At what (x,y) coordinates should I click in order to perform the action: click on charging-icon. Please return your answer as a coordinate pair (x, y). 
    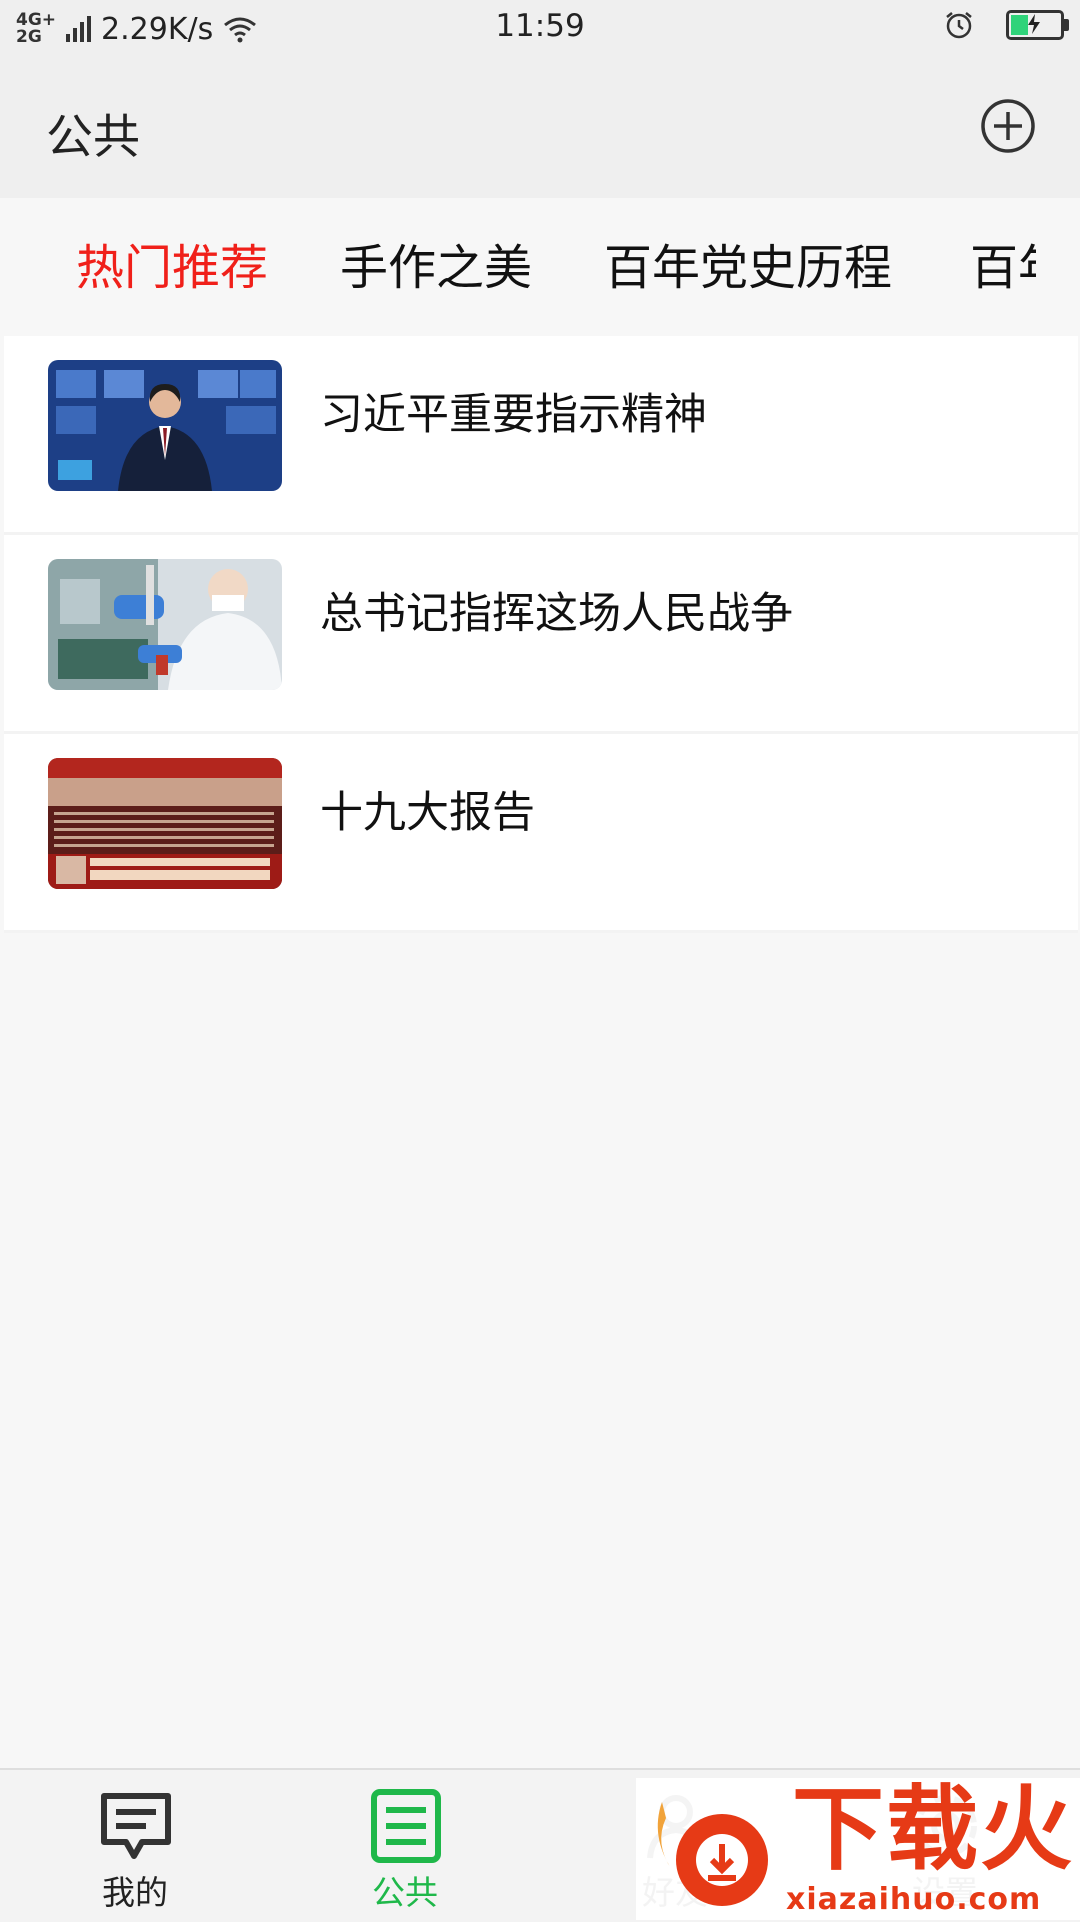
    Looking at the image, I should click on (1034, 24).